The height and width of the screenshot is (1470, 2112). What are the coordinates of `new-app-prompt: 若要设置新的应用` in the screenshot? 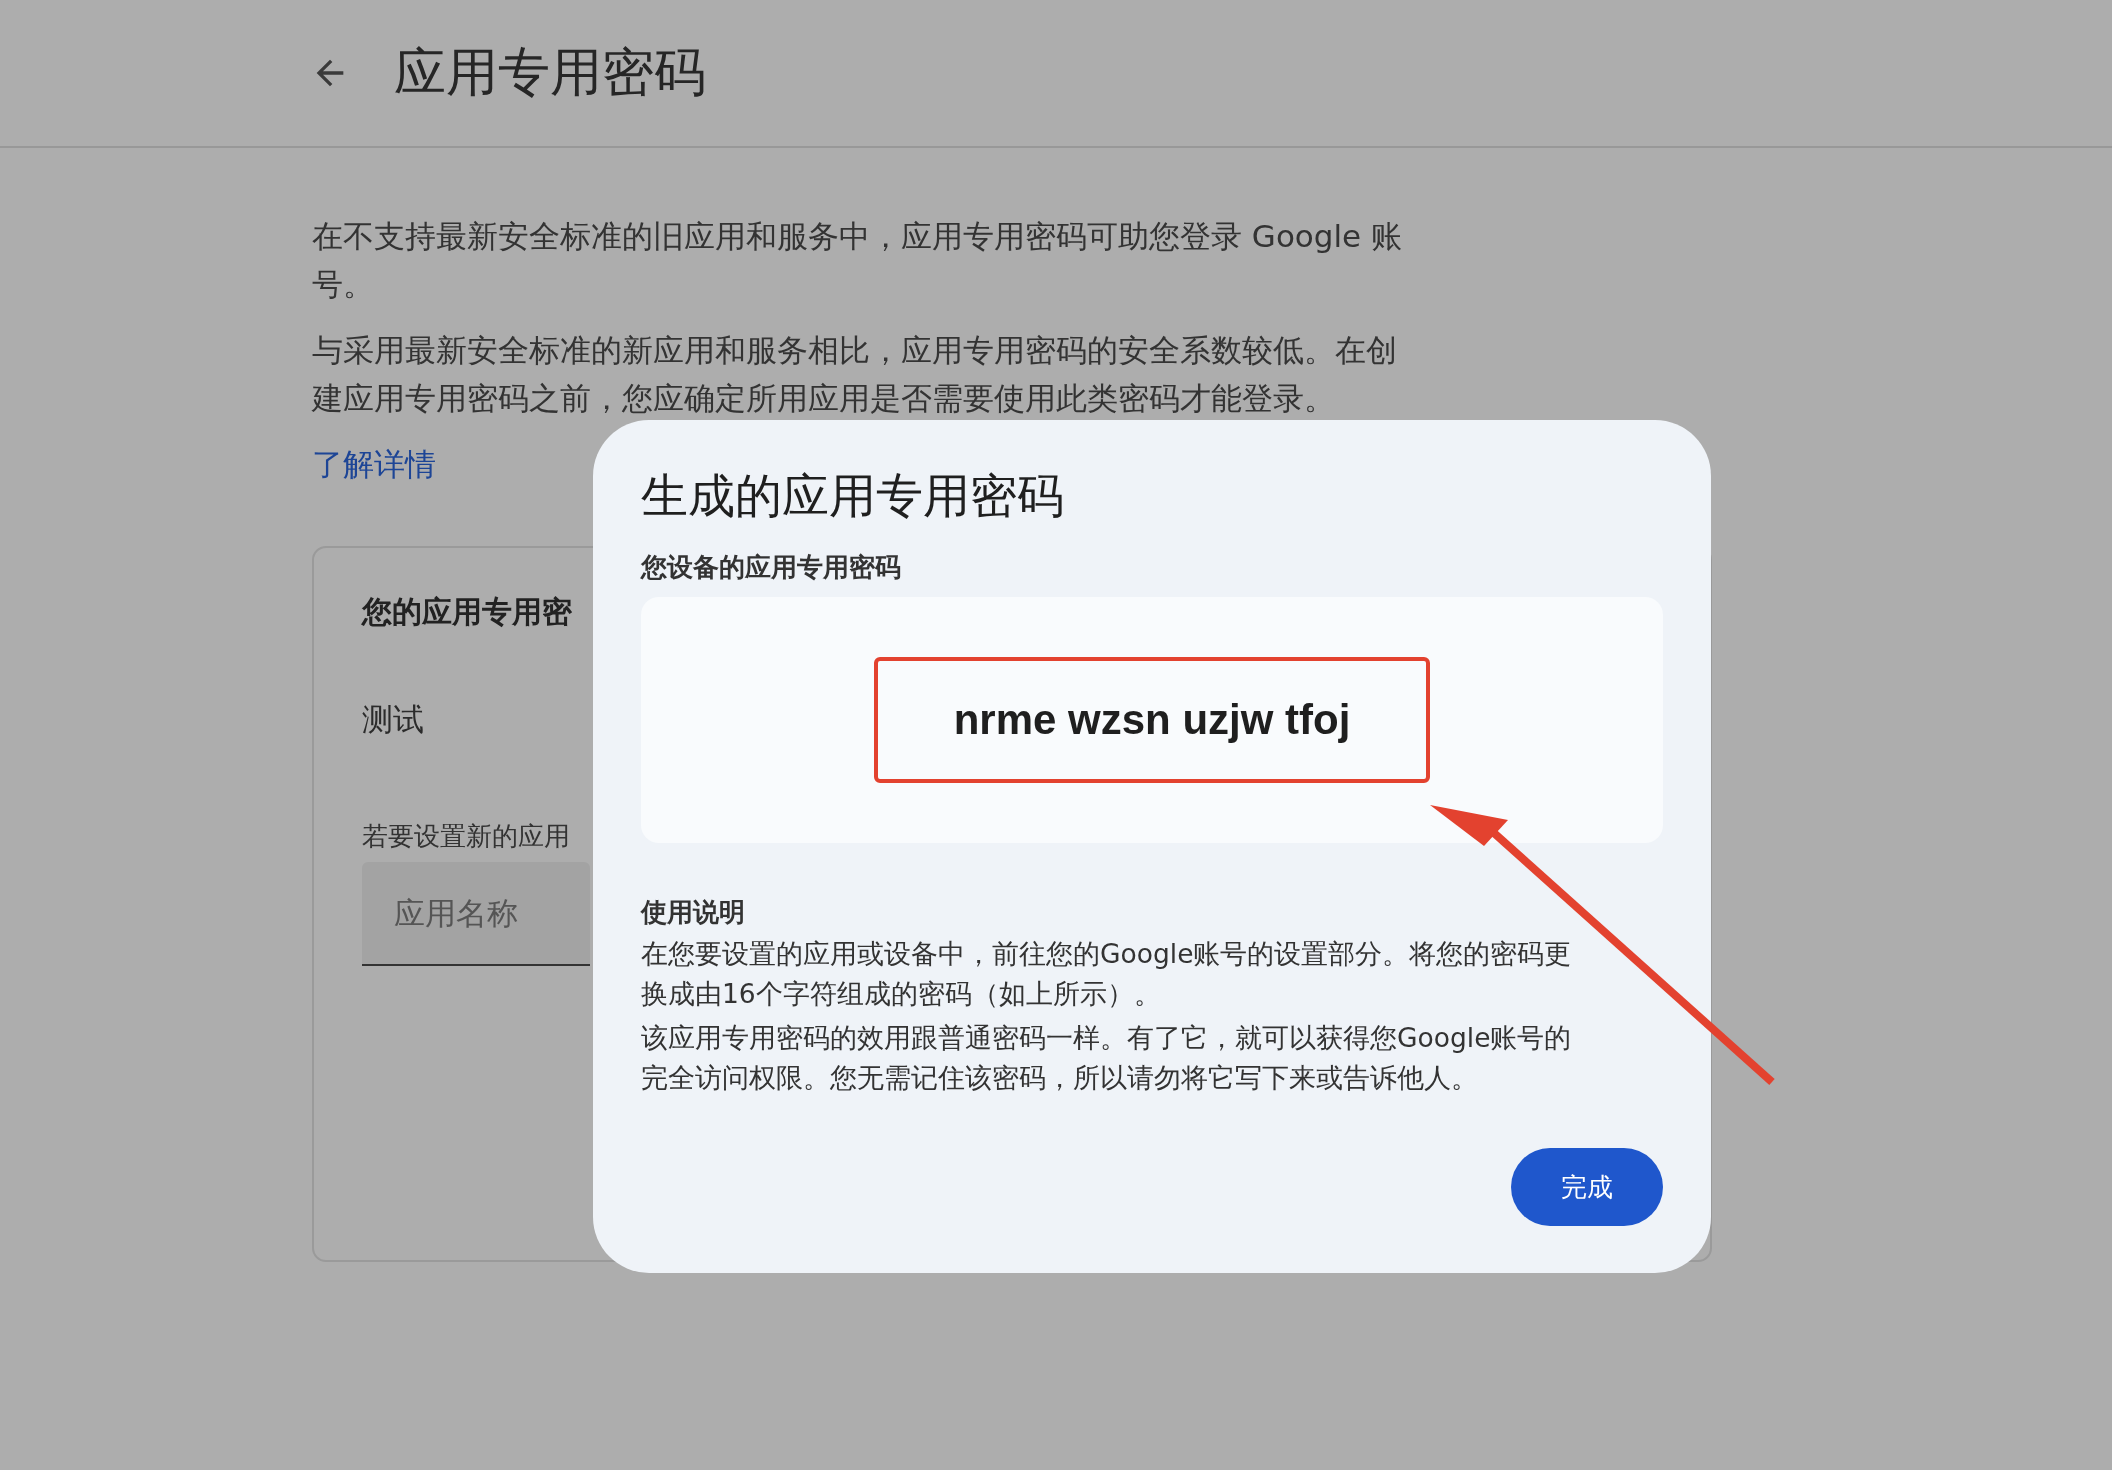 It's located at (466, 836).